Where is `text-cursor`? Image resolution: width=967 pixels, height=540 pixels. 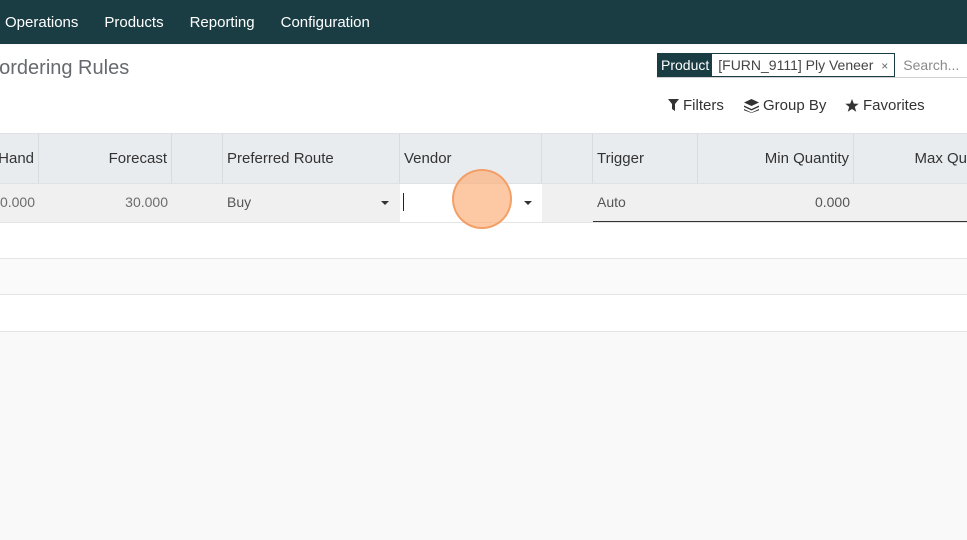
text-cursor is located at coordinates (403, 202).